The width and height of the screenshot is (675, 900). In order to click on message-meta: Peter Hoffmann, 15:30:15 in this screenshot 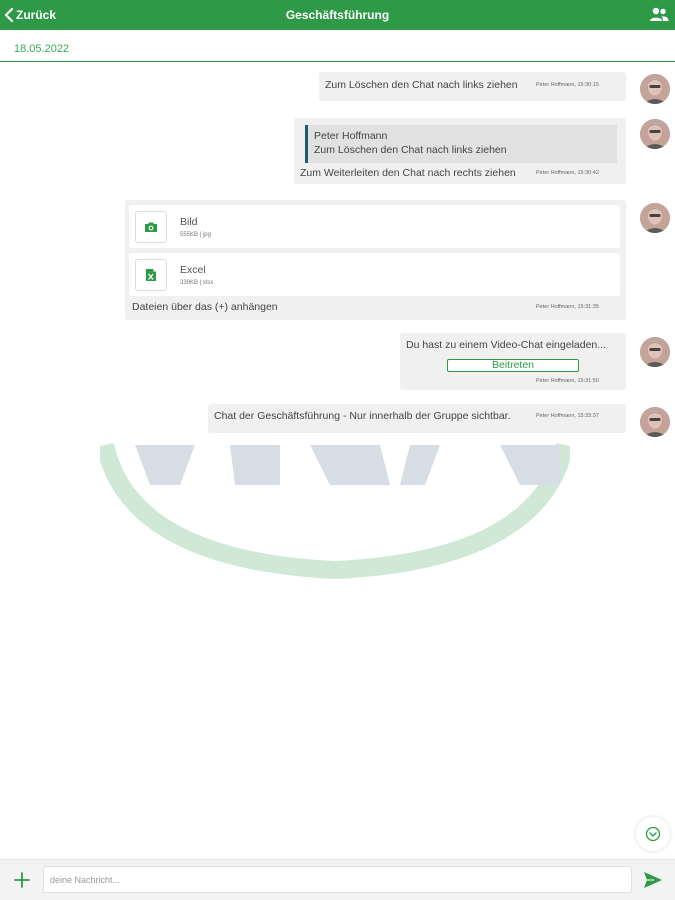, I will do `click(567, 85)`.